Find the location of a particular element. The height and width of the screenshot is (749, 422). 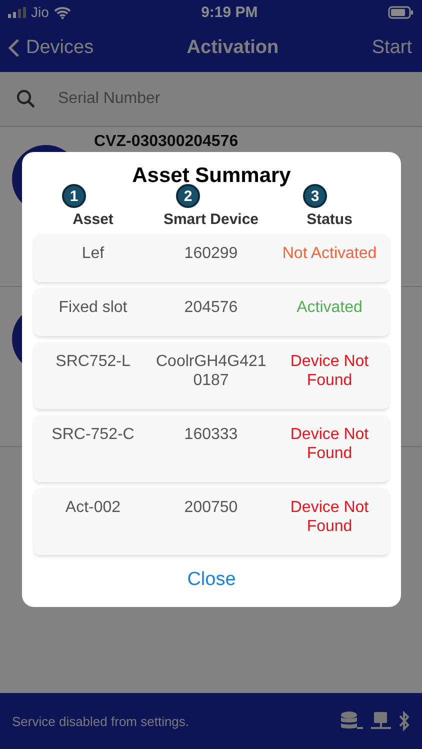

smart-device-id: 200750 is located at coordinates (211, 508).